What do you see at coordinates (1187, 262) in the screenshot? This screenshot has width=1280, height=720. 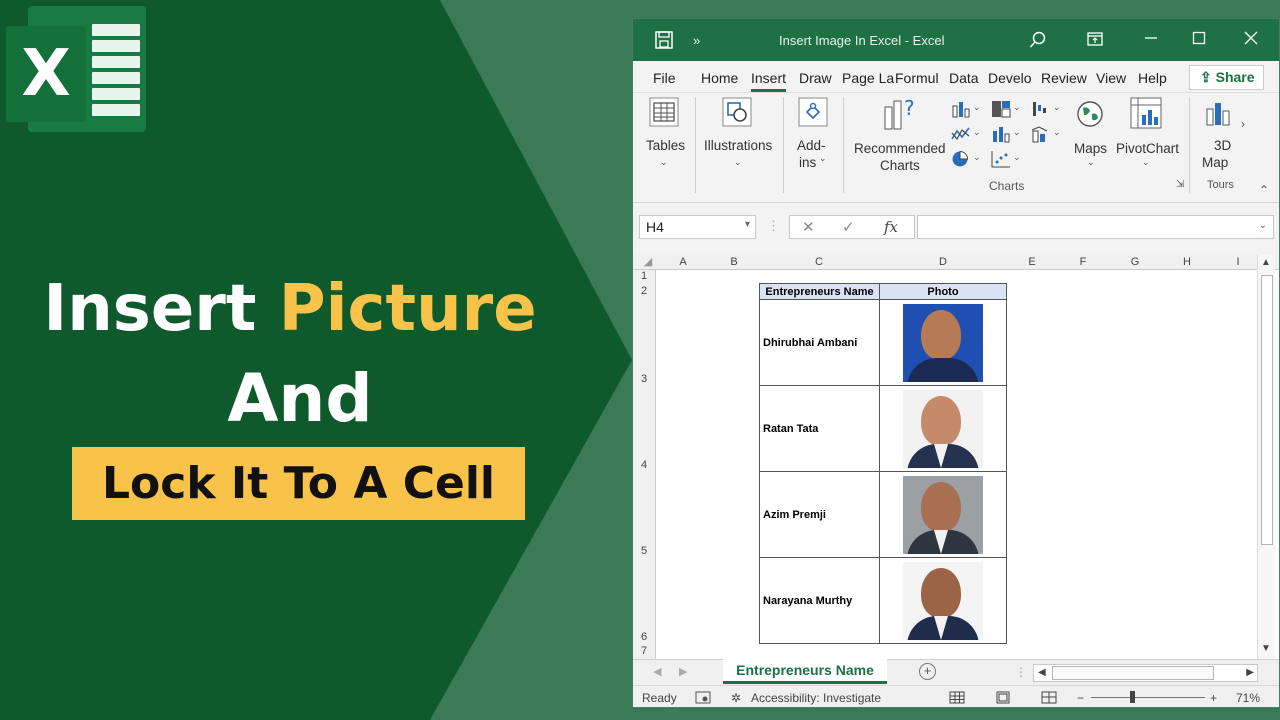 I see `column-header-h: H` at bounding box center [1187, 262].